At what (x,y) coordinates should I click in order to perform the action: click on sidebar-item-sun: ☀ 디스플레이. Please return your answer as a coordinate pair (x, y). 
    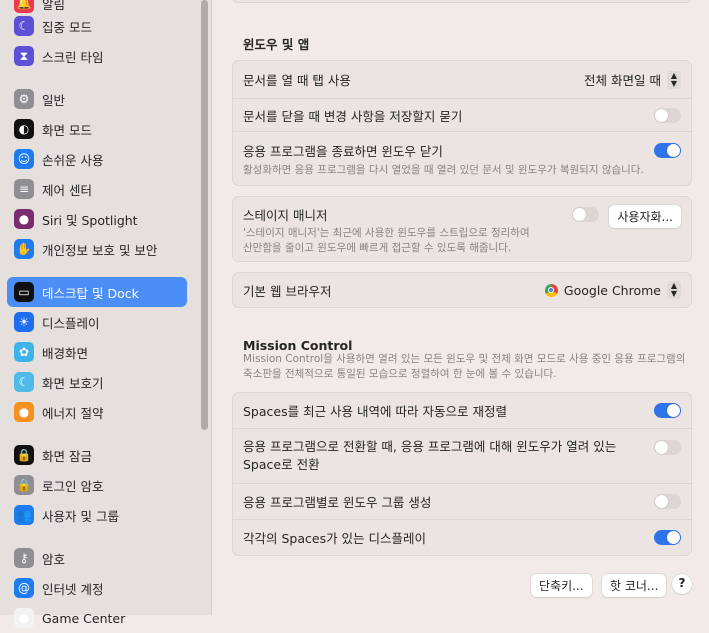
    Looking at the image, I should click on (97, 322).